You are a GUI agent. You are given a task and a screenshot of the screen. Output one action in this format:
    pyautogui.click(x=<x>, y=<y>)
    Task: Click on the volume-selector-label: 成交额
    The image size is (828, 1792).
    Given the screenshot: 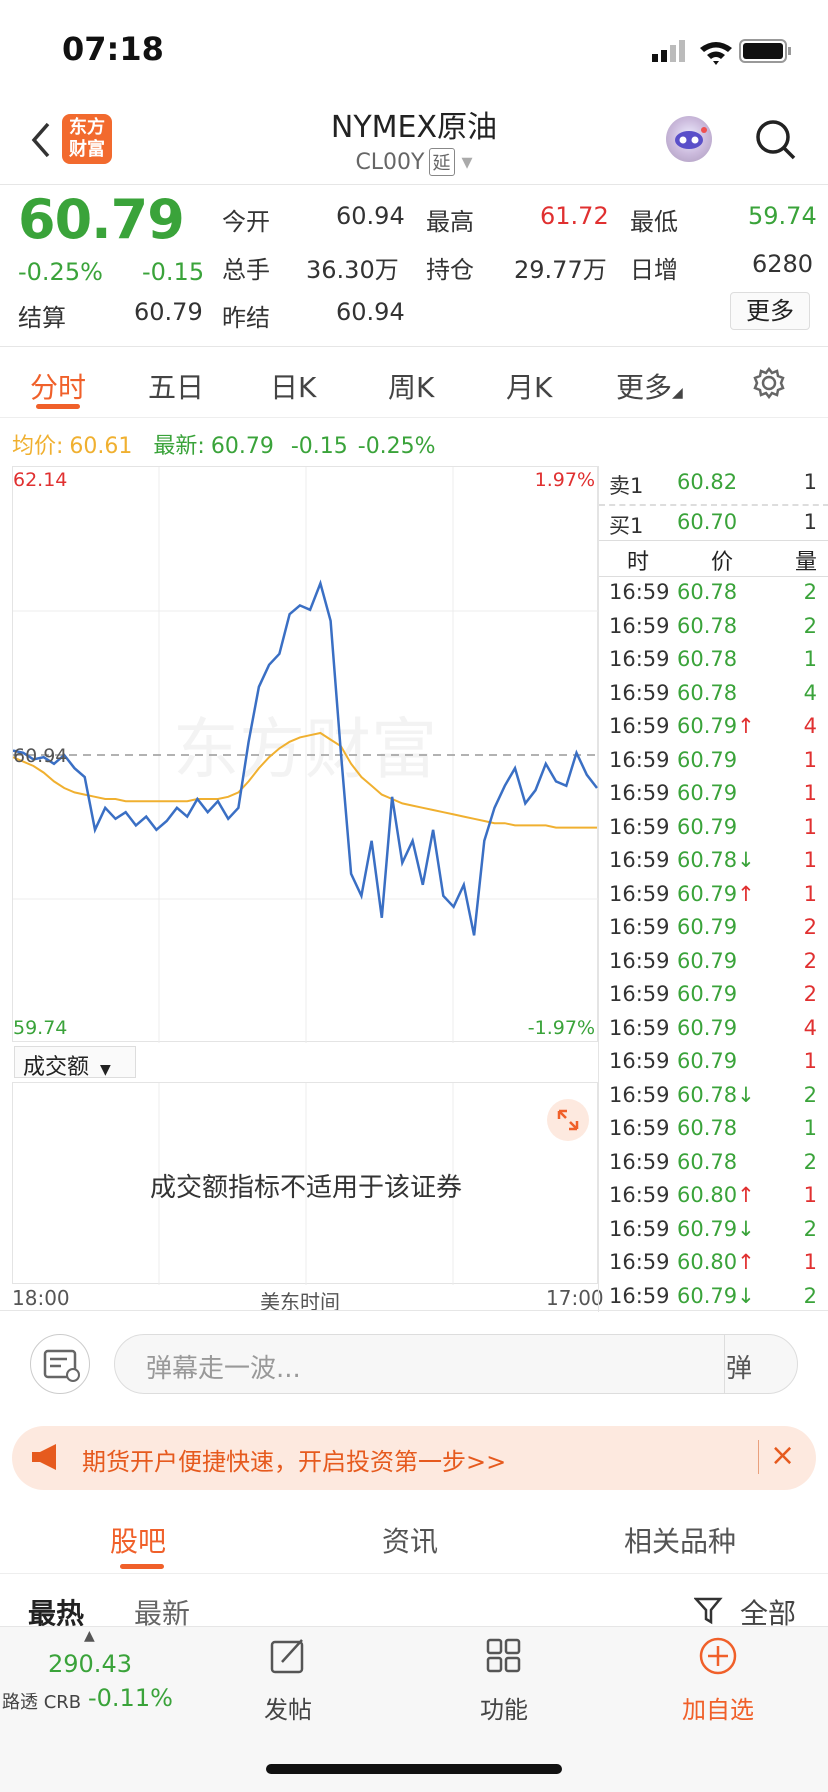 What is the action you would take?
    pyautogui.click(x=56, y=1067)
    